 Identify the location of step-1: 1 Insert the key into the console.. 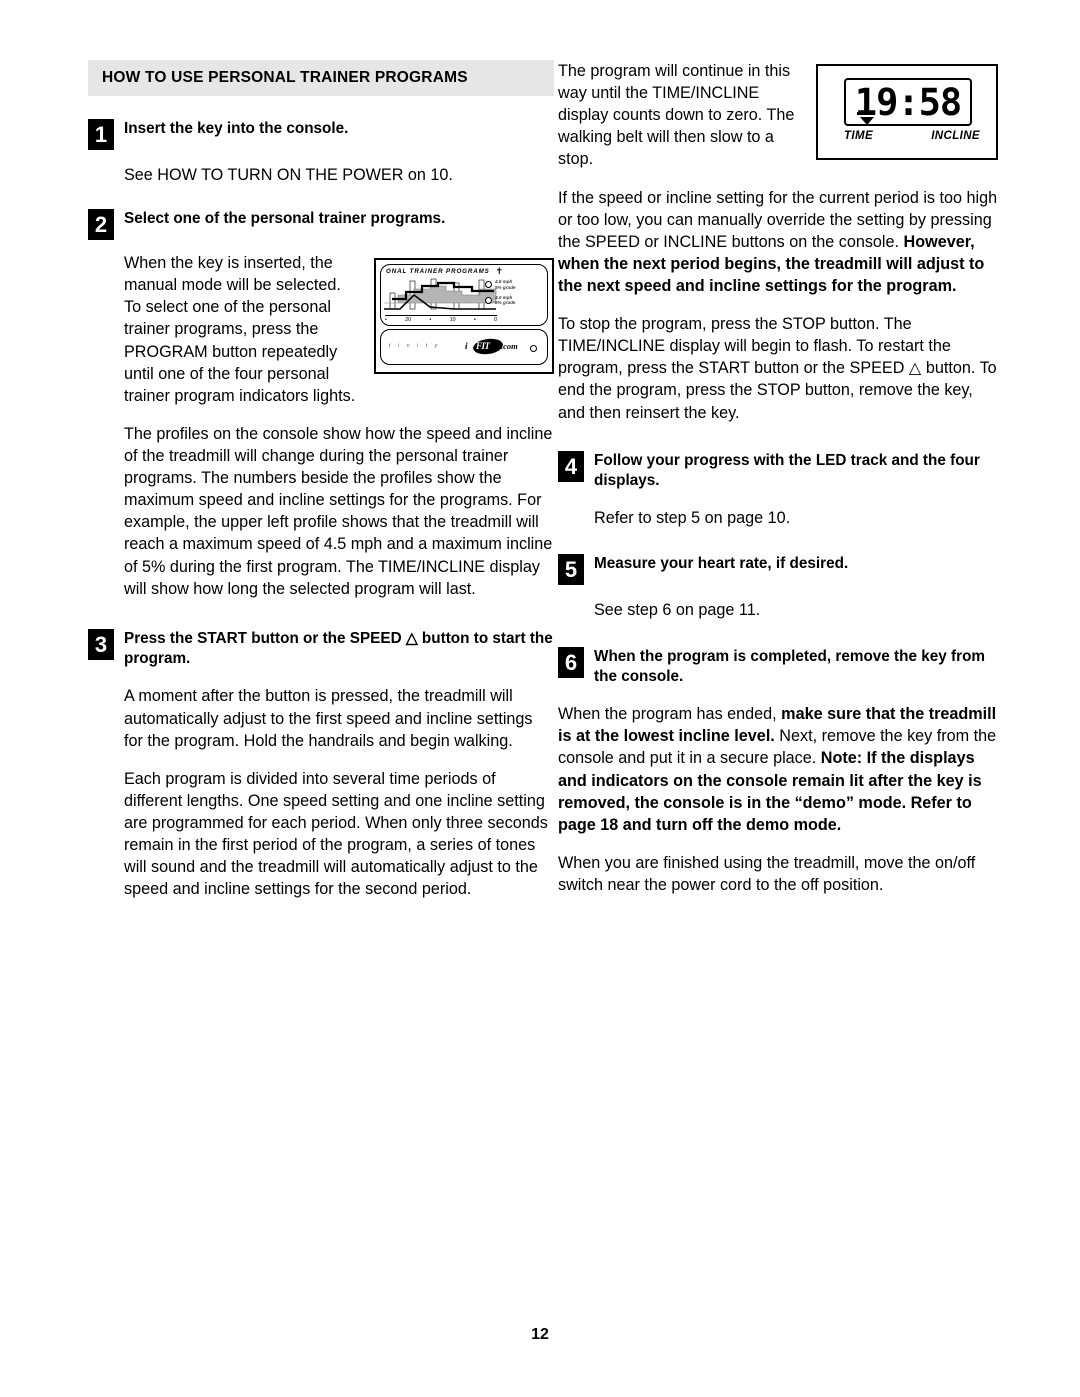
(321, 134).